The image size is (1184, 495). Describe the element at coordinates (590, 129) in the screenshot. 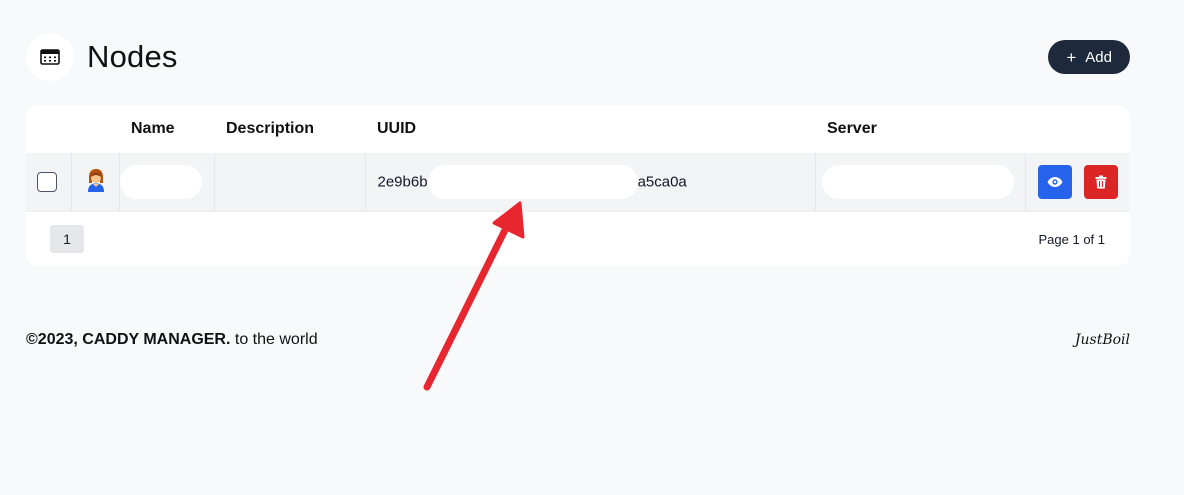

I see `column-header-uuid: UUID` at that location.